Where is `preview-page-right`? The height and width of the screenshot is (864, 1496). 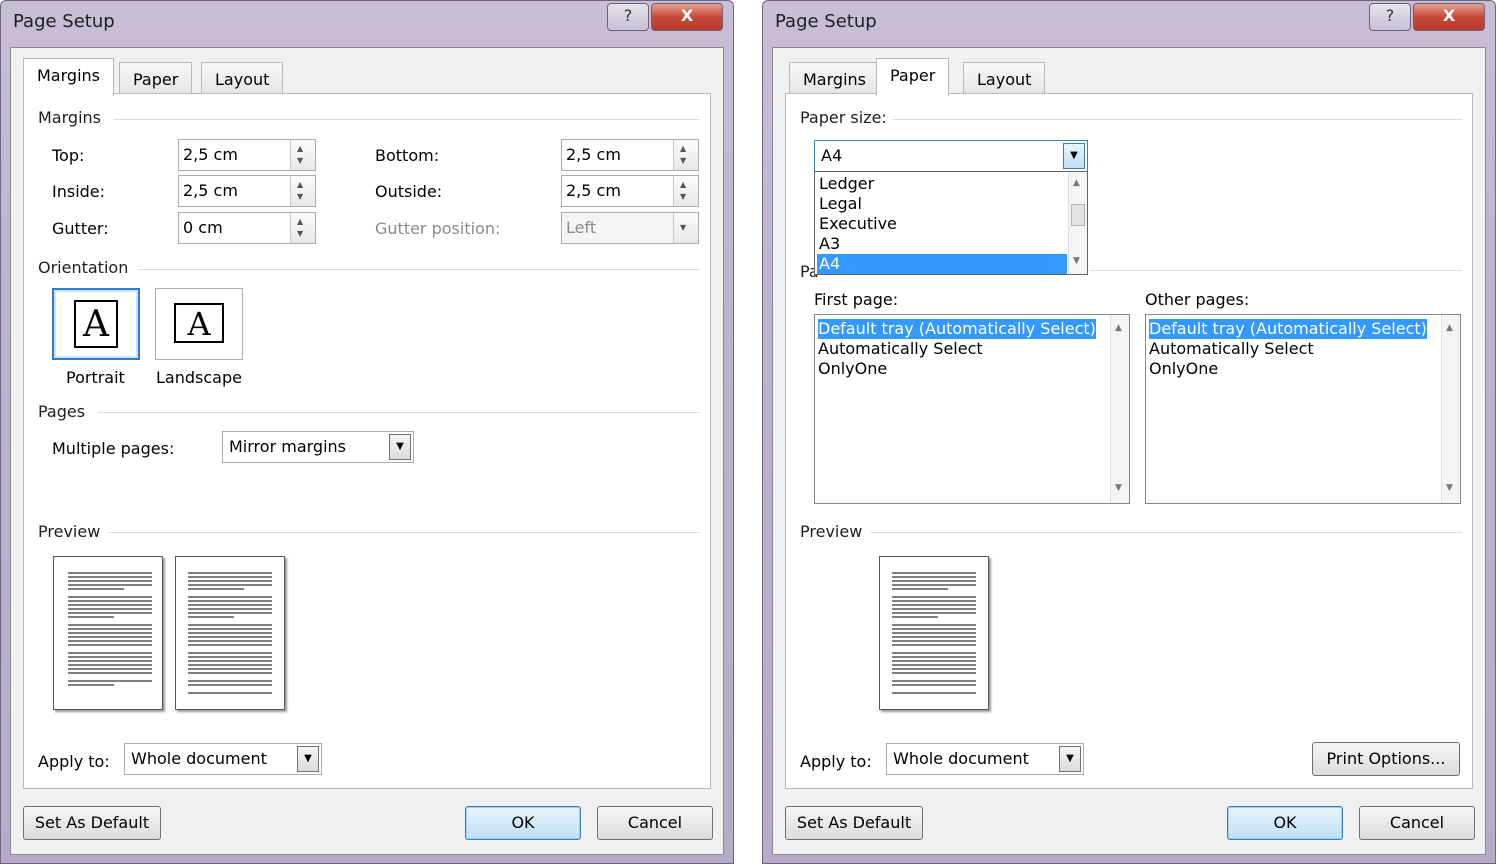 preview-page-right is located at coordinates (230, 633).